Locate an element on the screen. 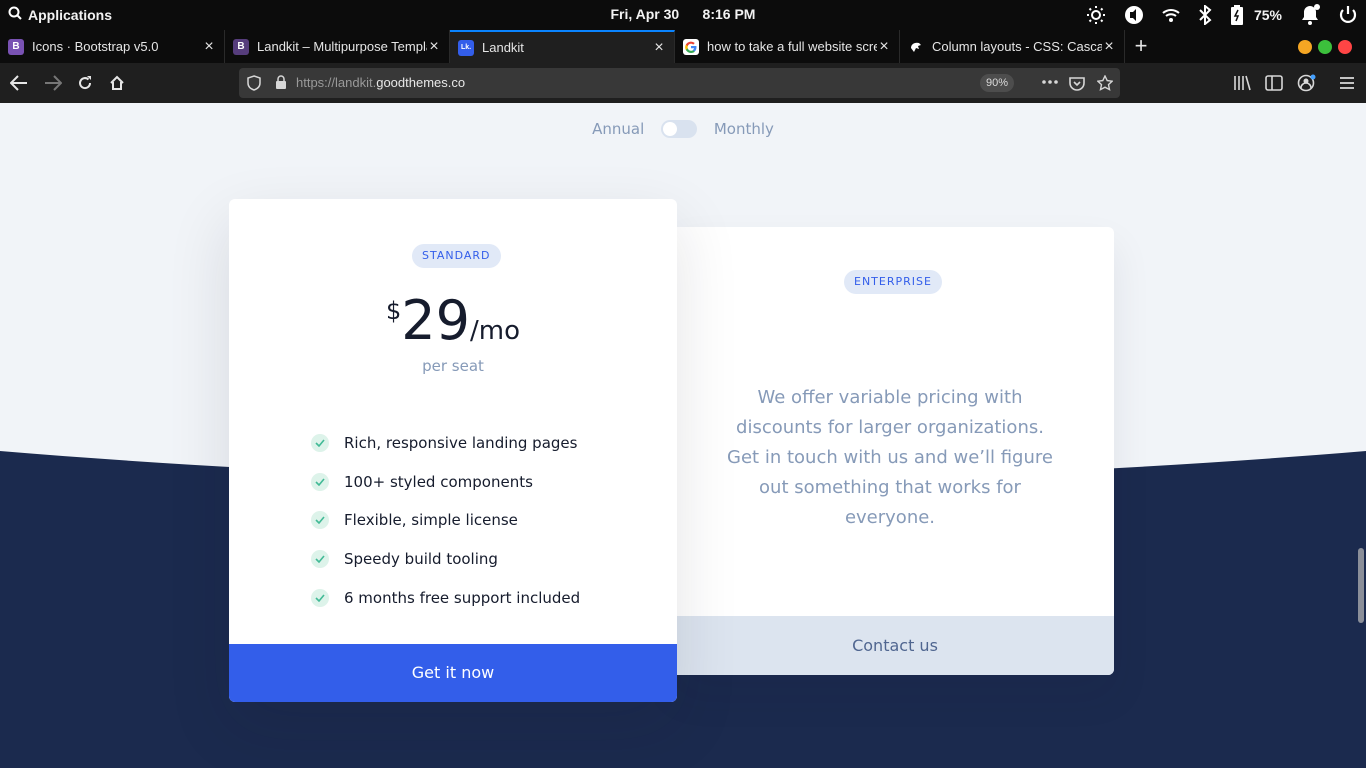 Image resolution: width=1366 pixels, height=768 pixels. home-button is located at coordinates (117, 83).